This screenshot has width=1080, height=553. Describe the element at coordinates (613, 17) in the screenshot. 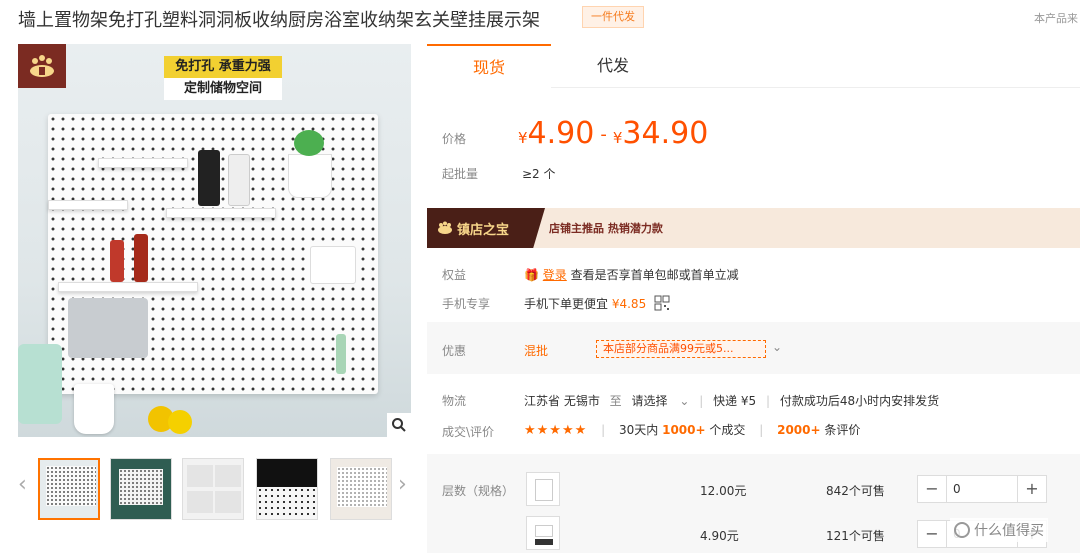

I see `dropship-badge: 一件代发` at that location.